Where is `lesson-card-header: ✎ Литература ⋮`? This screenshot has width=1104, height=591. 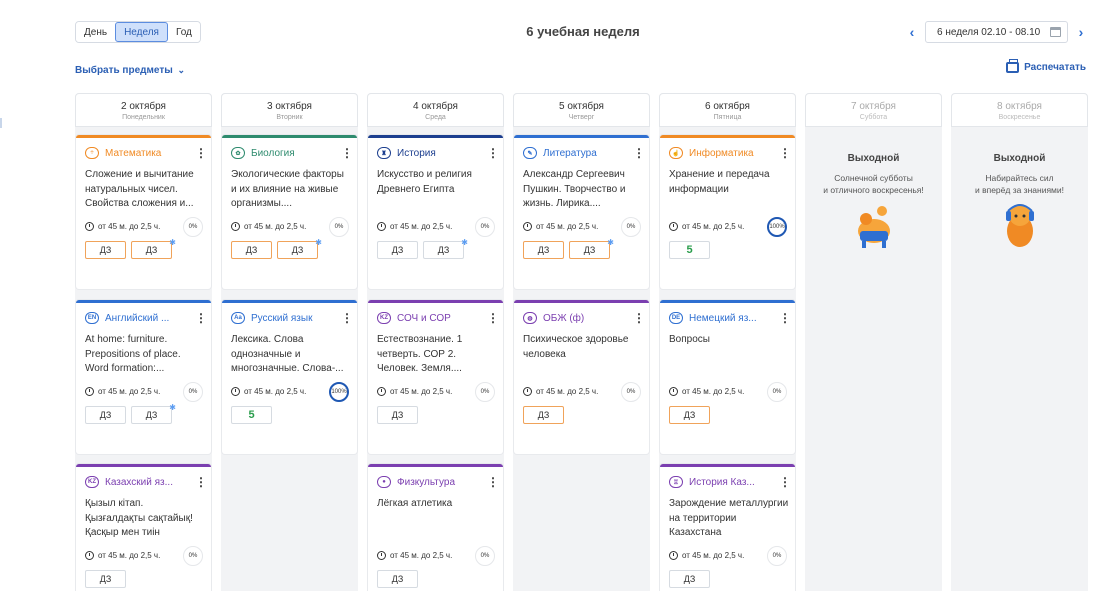
lesson-card-header: ✎ Литература ⋮ is located at coordinates (584, 153).